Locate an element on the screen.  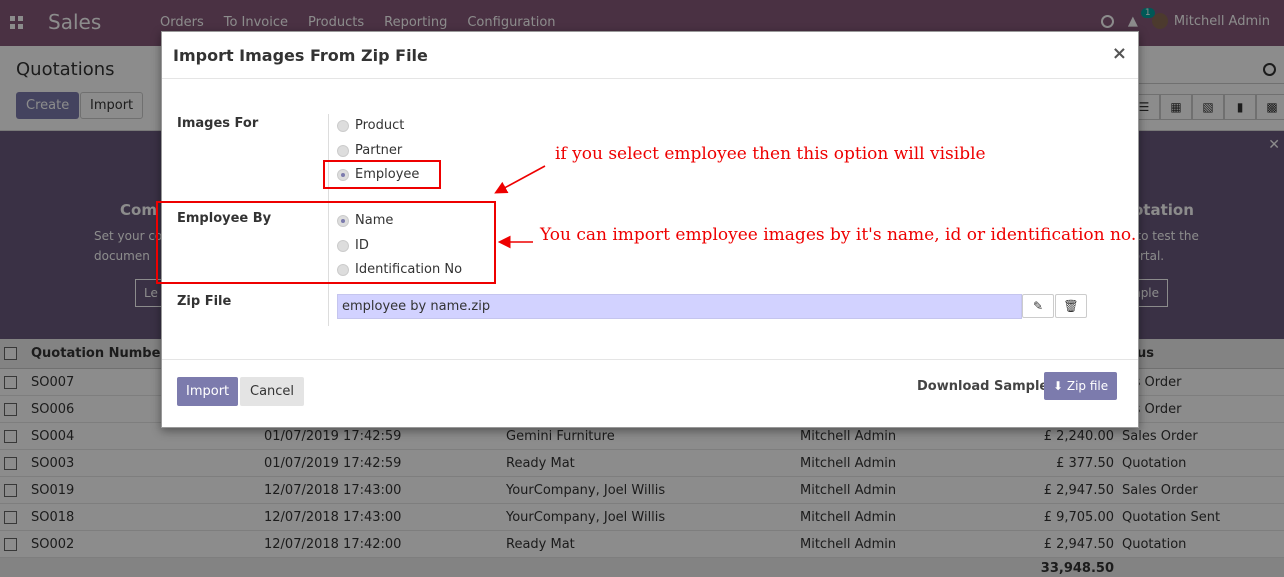
download-zip-label: Zip file is located at coordinates (1087, 386).